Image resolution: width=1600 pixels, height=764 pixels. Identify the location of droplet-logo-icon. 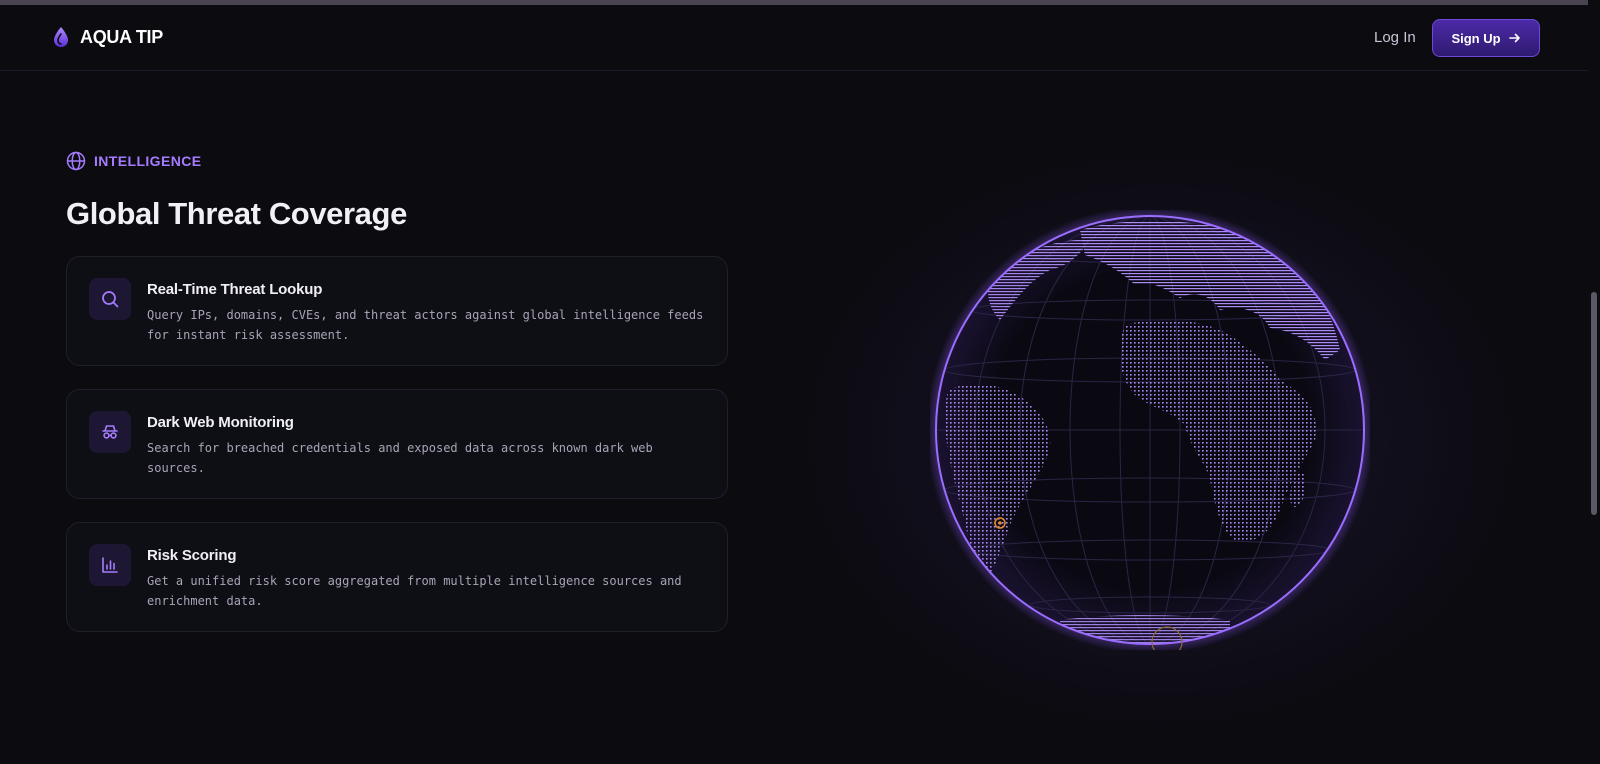
(61, 37).